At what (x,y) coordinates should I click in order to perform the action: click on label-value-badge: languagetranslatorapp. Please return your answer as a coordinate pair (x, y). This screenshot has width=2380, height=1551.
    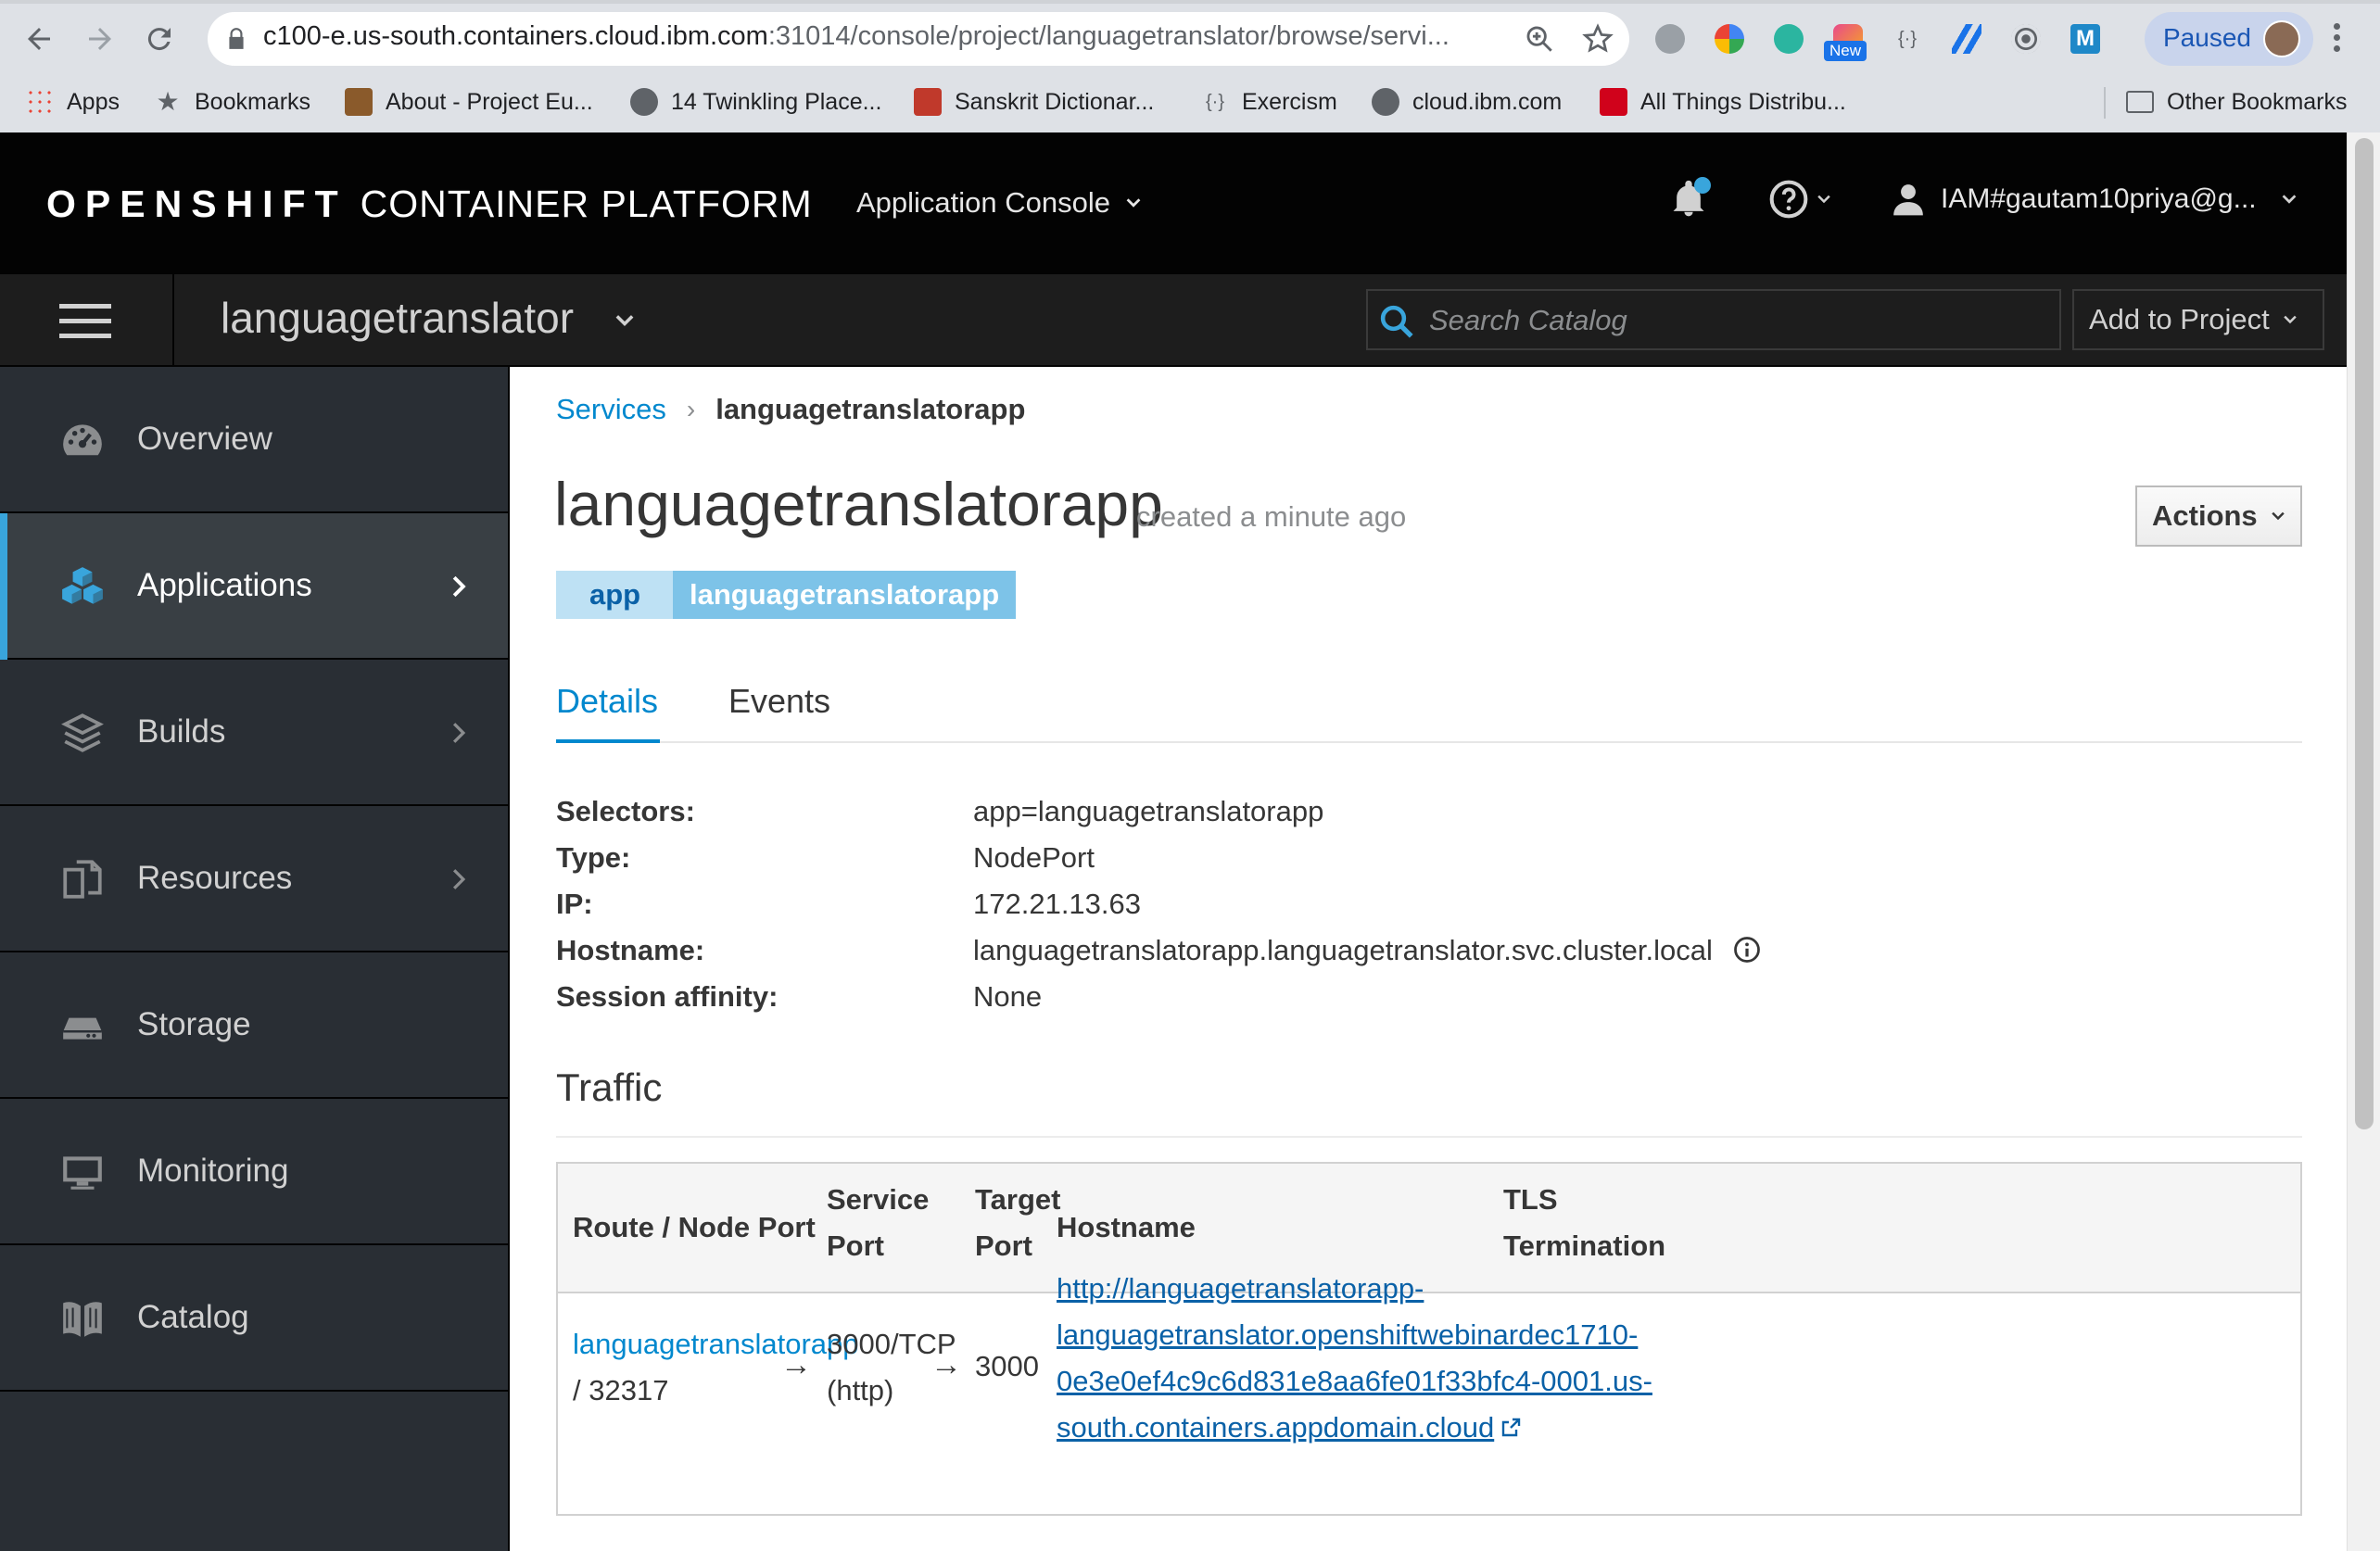
    Looking at the image, I should click on (845, 595).